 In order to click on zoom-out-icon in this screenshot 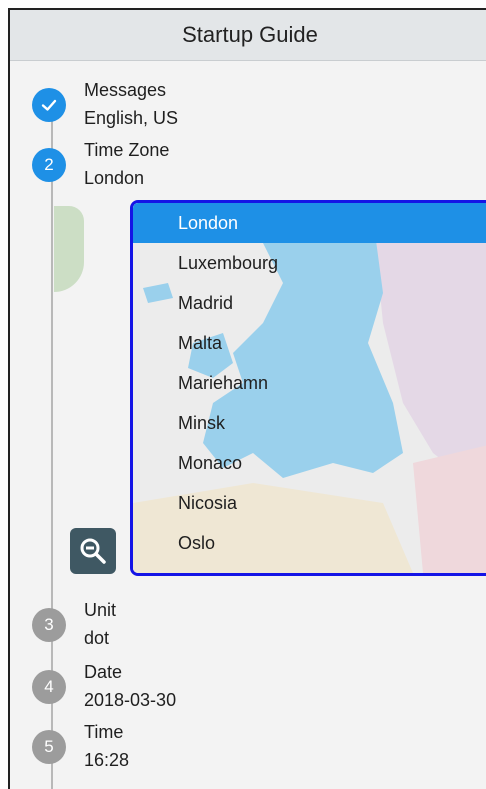, I will do `click(93, 551)`.